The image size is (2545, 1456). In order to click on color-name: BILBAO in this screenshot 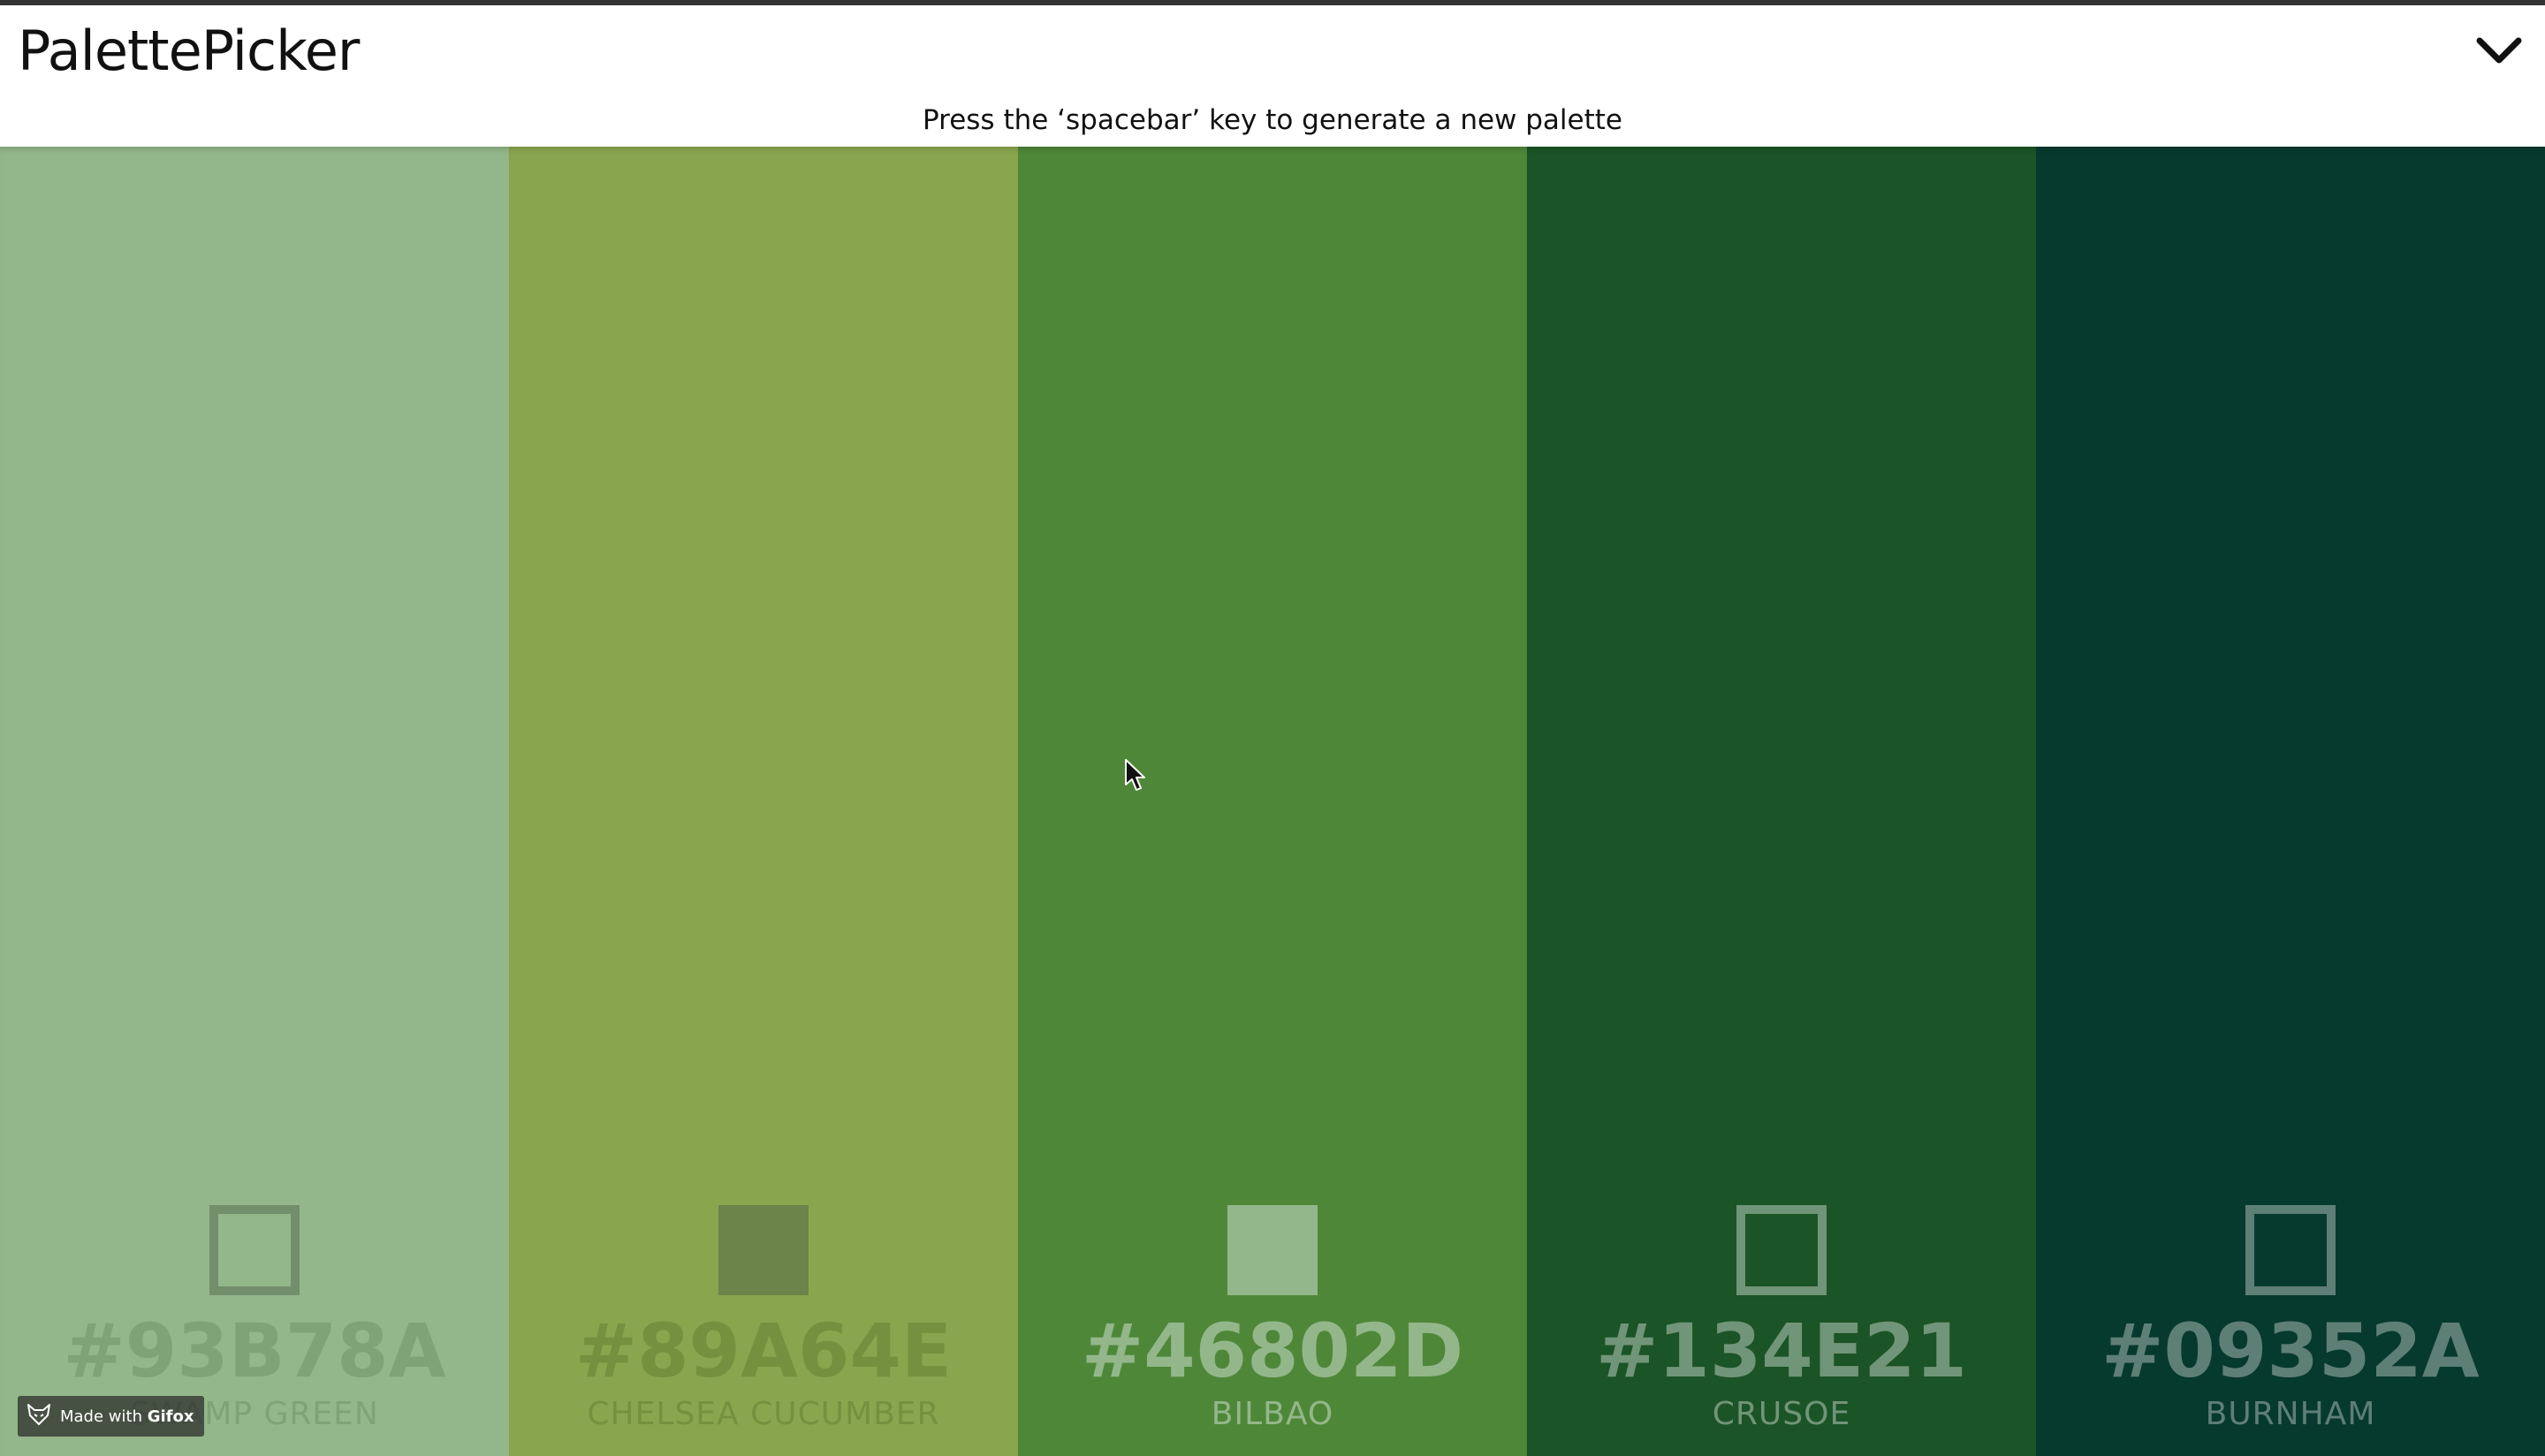, I will do `click(1272, 1414)`.